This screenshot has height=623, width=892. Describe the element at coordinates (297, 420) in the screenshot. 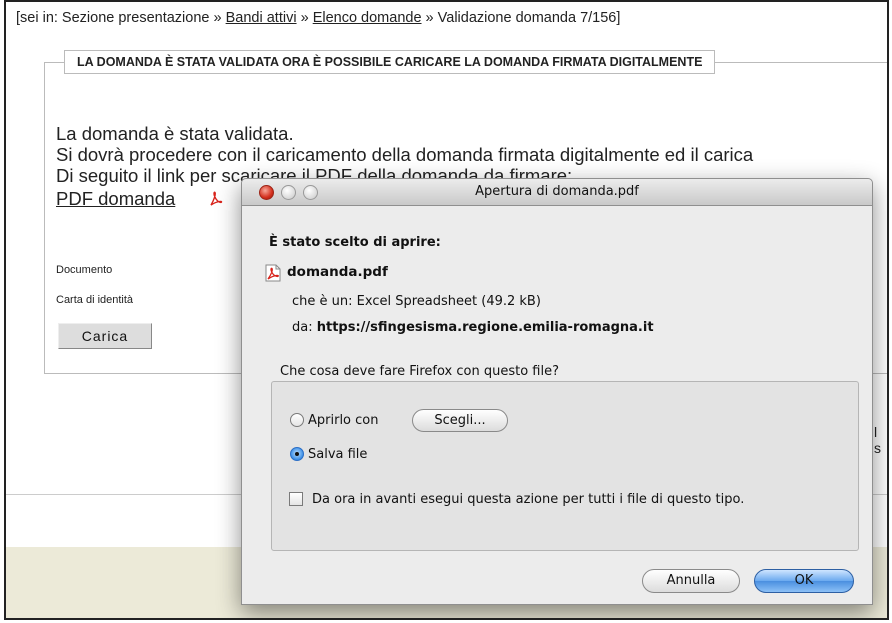

I see `open-with-radio` at that location.